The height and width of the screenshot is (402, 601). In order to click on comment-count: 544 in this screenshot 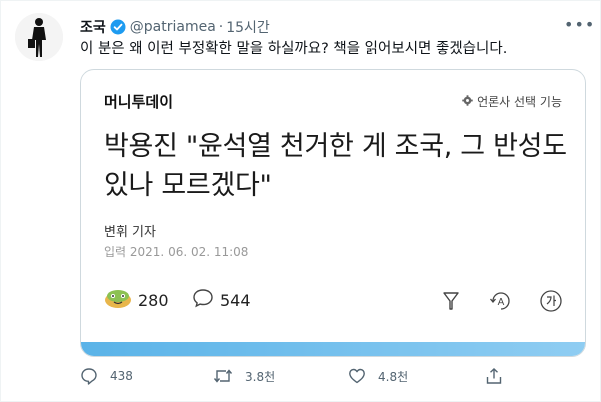, I will do `click(235, 300)`.